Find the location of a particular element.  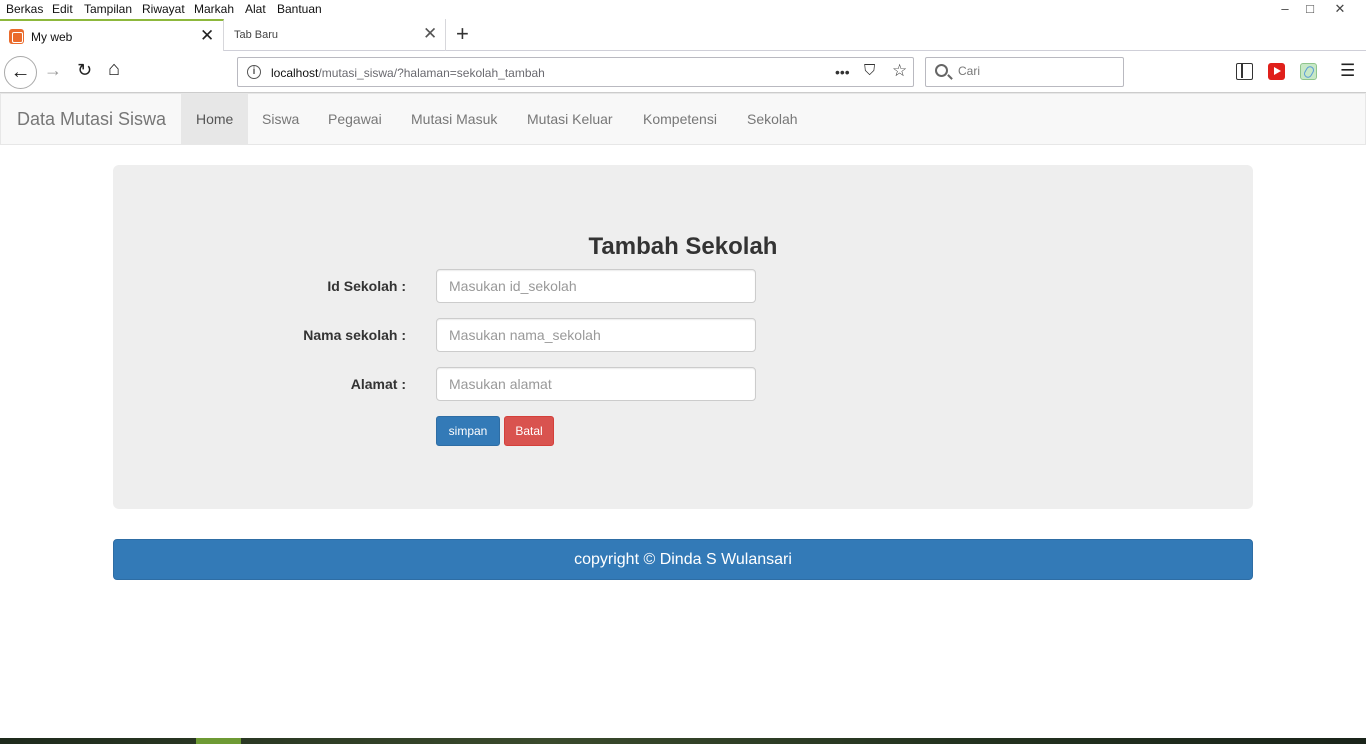

pocket-icon: ⛉ is located at coordinates (869, 70).